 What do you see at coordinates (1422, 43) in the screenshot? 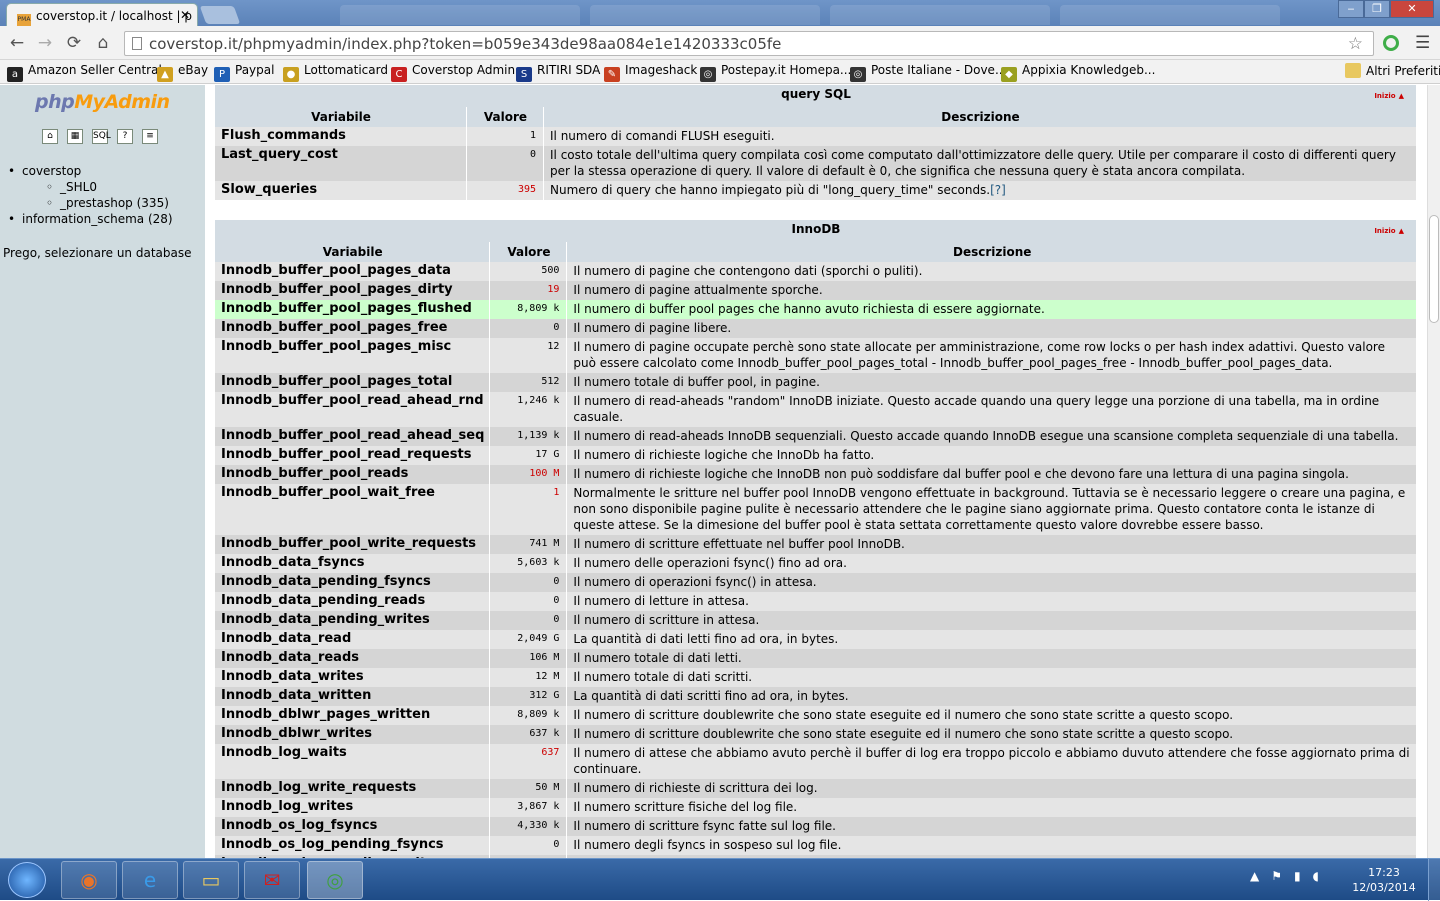
I see `chrome-menu-icon: ☰` at bounding box center [1422, 43].